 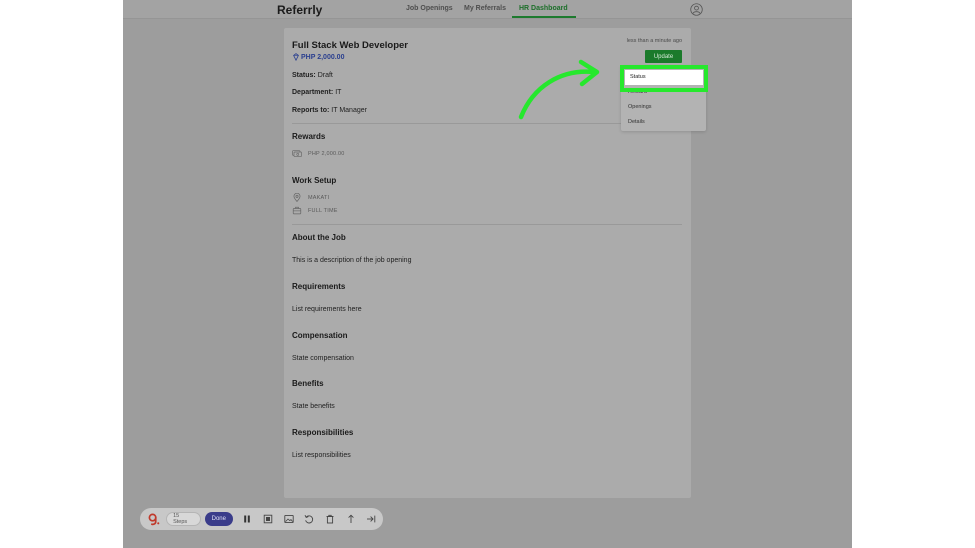 I want to click on diamond-icon, so click(x=296, y=57).